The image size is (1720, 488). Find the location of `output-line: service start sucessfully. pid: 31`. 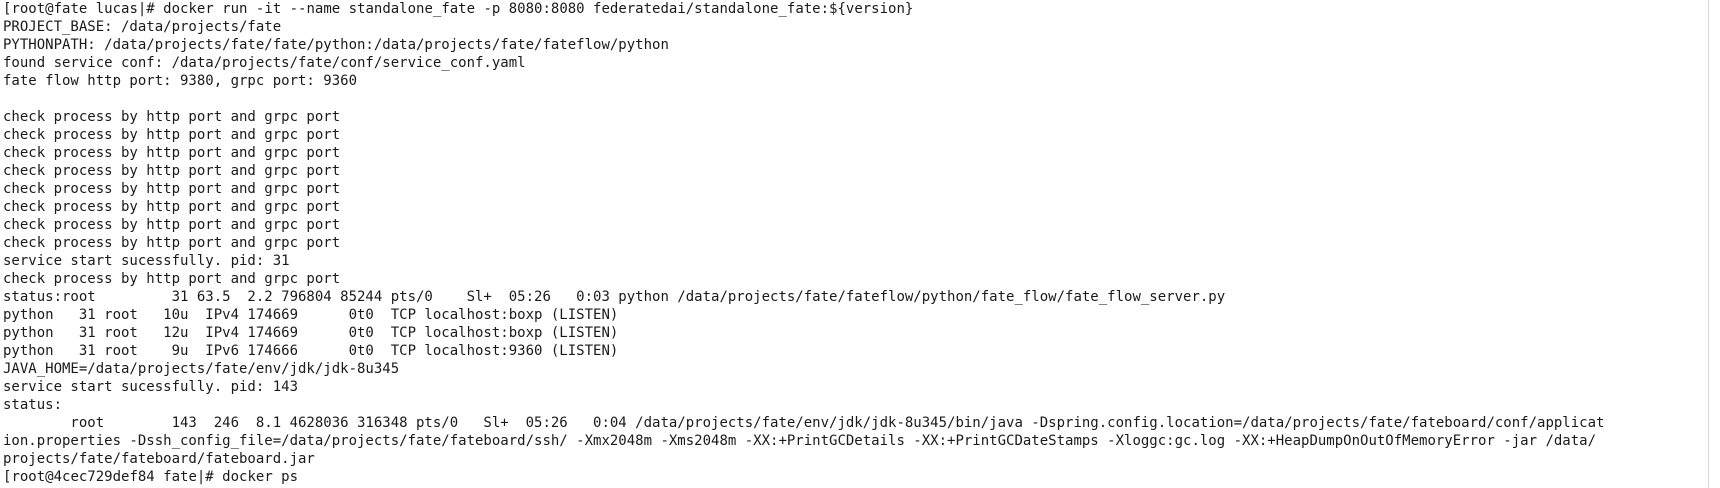

output-line: service start sucessfully. pid: 31 is located at coordinates (146, 261).